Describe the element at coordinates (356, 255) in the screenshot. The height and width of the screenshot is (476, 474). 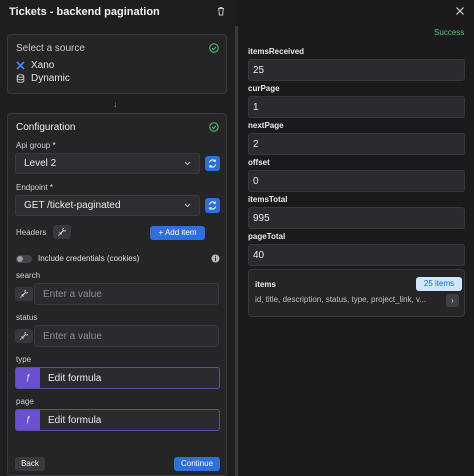
I see `field-value-page-total: 40` at that location.